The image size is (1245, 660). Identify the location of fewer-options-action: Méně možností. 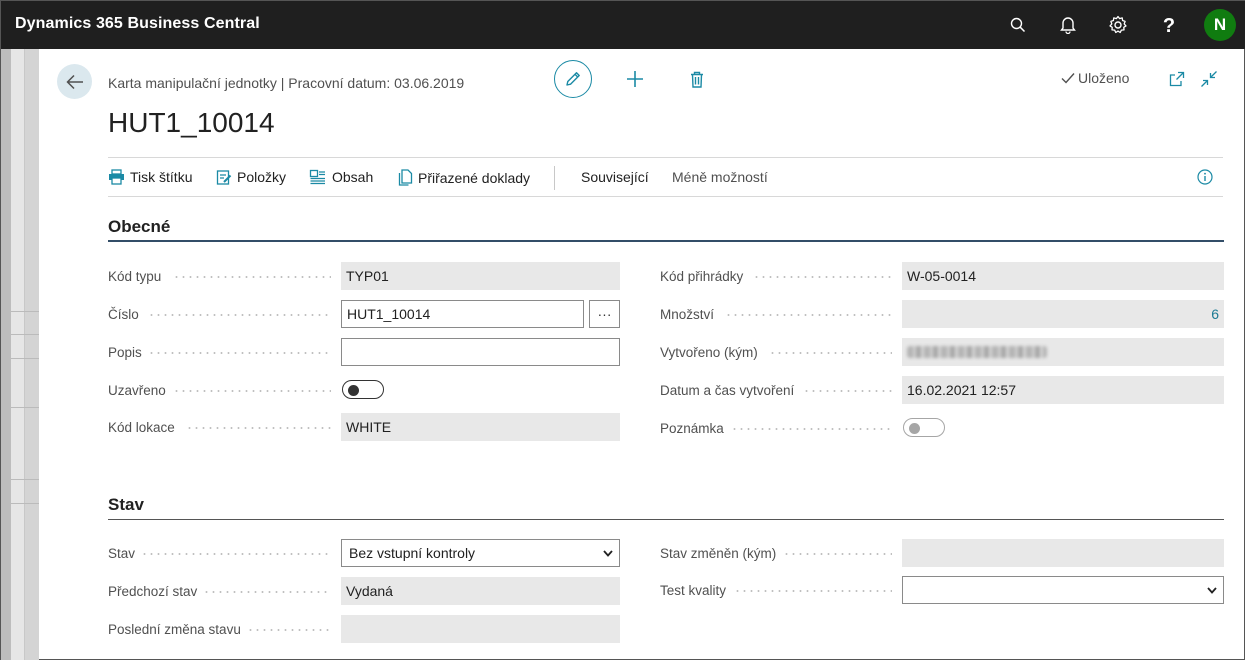
(720, 177).